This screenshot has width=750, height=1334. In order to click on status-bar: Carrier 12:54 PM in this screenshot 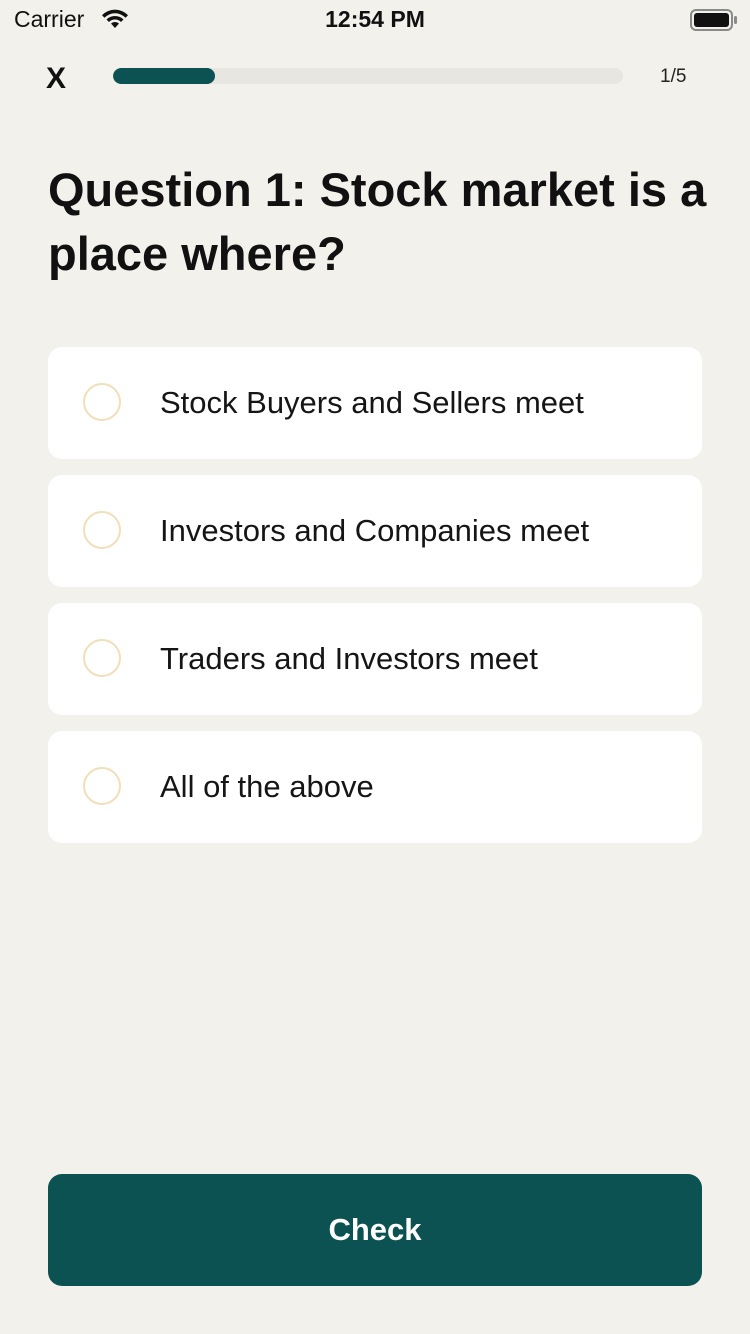, I will do `click(375, 20)`.